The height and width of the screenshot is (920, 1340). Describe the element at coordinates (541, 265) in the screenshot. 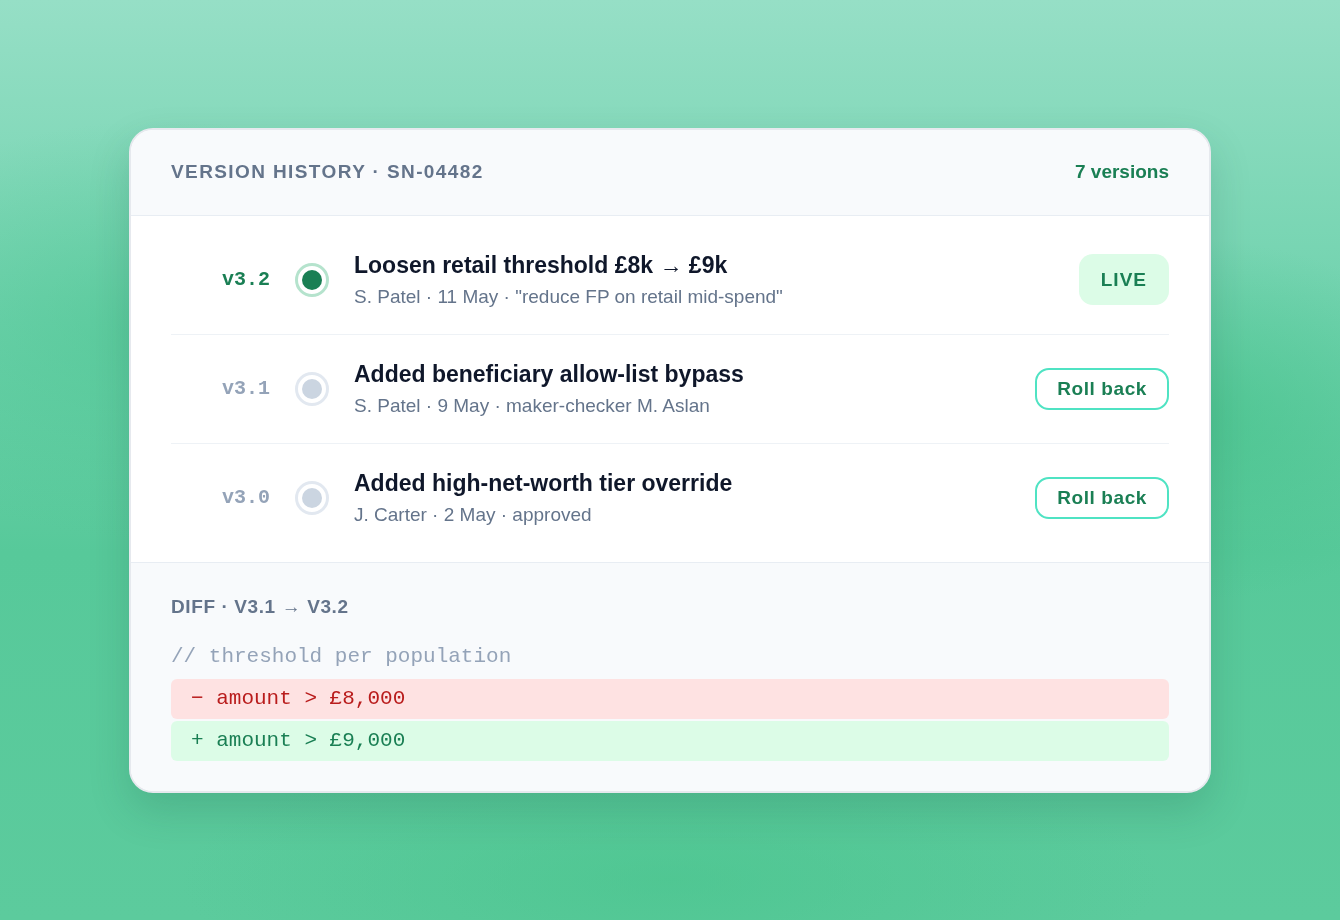

I see `version-title: Loosen retail threshold £8k → £9k` at that location.